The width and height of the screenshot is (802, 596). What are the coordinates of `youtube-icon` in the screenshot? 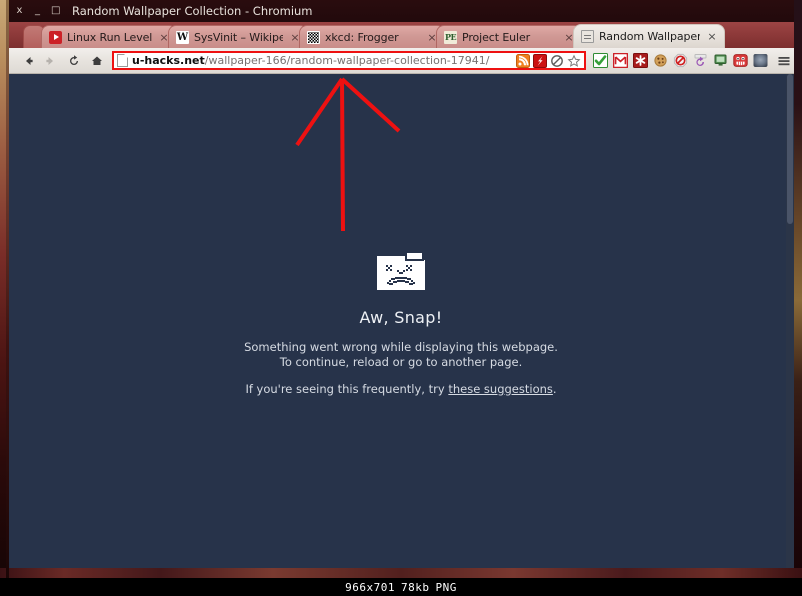 It's located at (55, 37).